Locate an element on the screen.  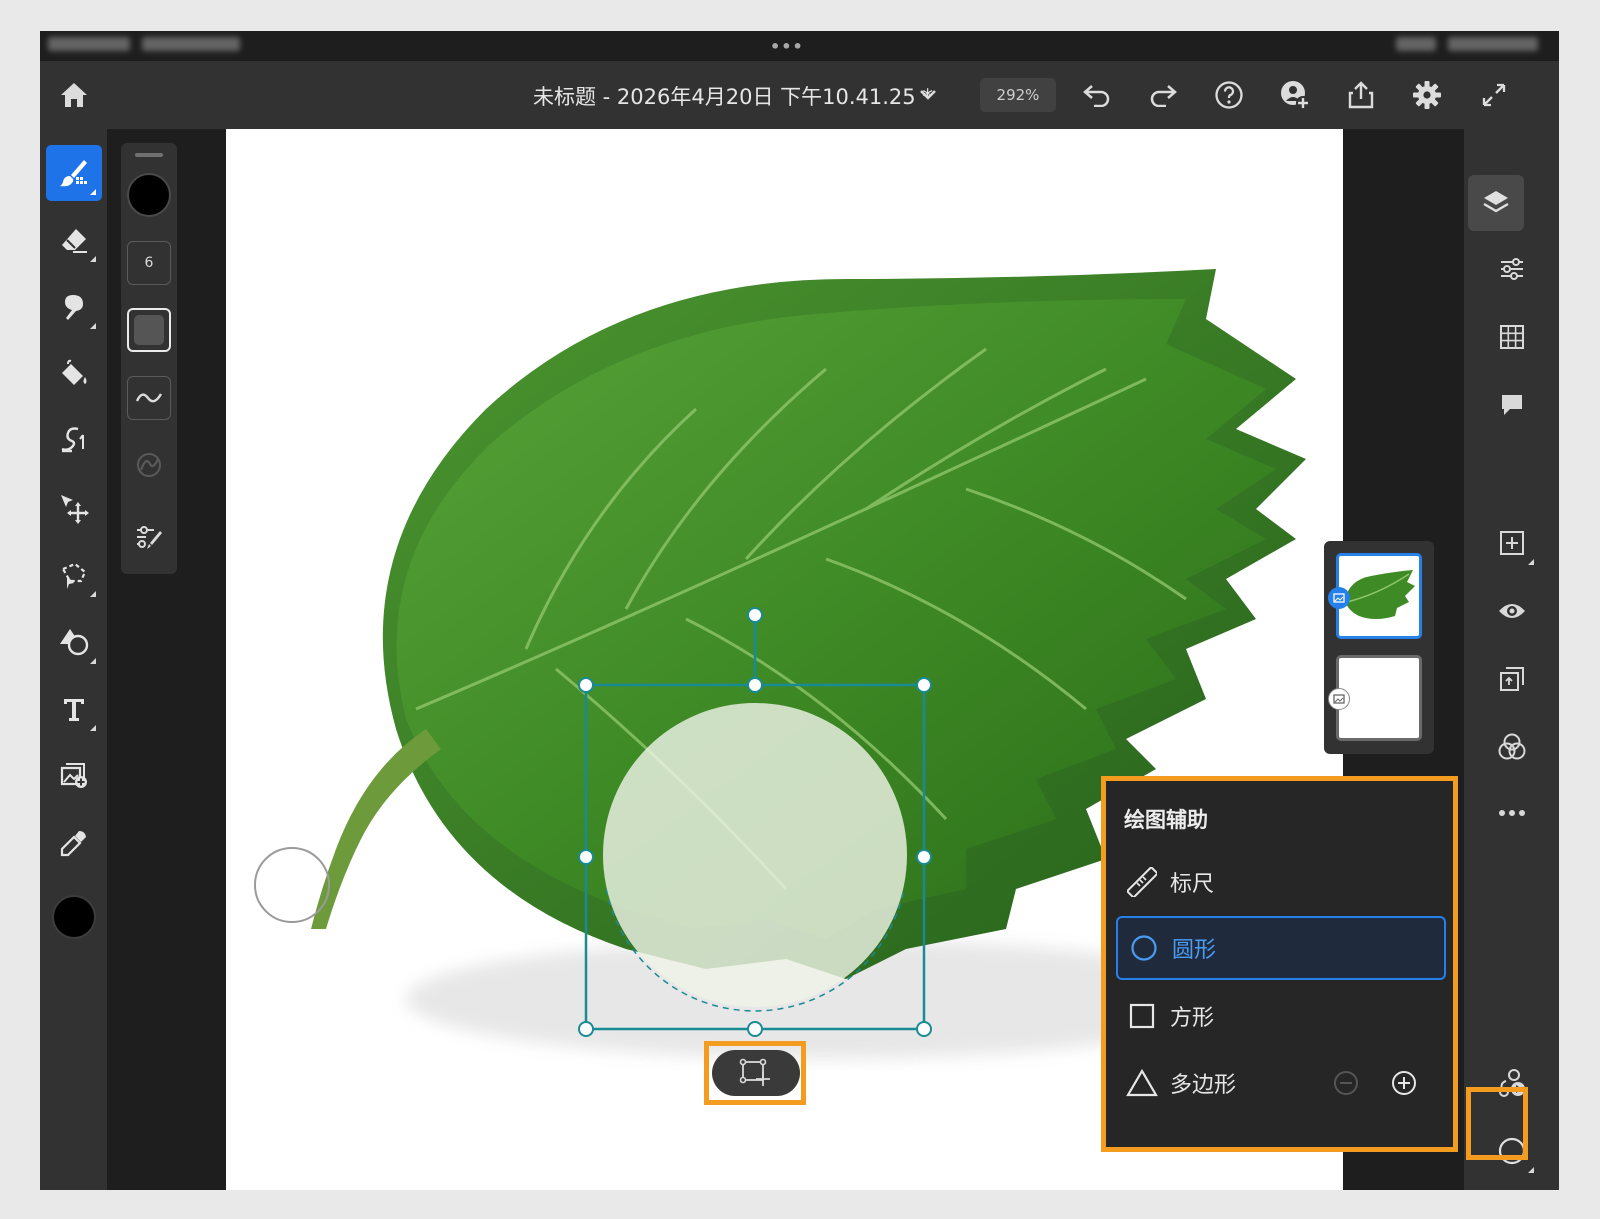
drawing-aids-popover: 绘图辅助 标尺 圆形 方形 多边形 is located at coordinates (1279, 964).